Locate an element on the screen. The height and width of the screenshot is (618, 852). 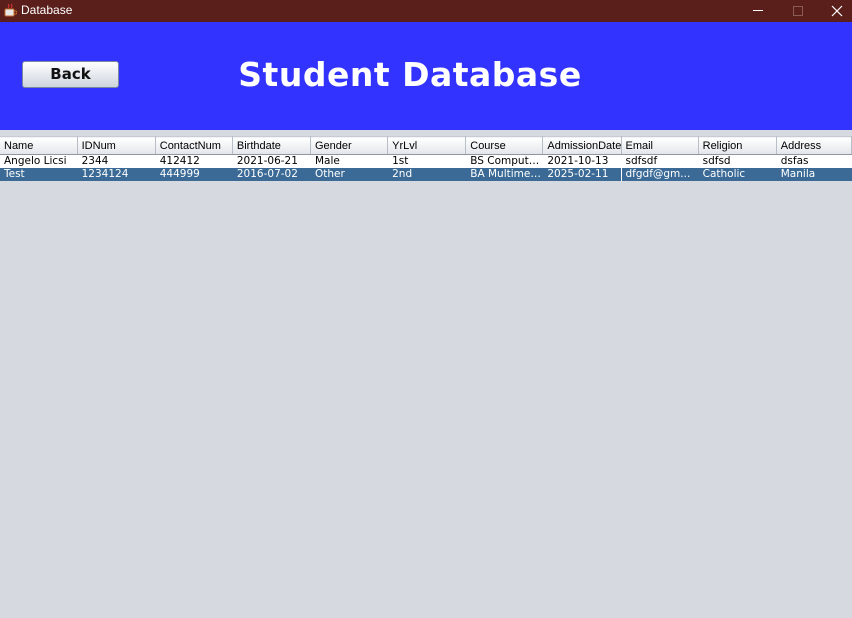
column-header-gender: Gender is located at coordinates (349, 145).